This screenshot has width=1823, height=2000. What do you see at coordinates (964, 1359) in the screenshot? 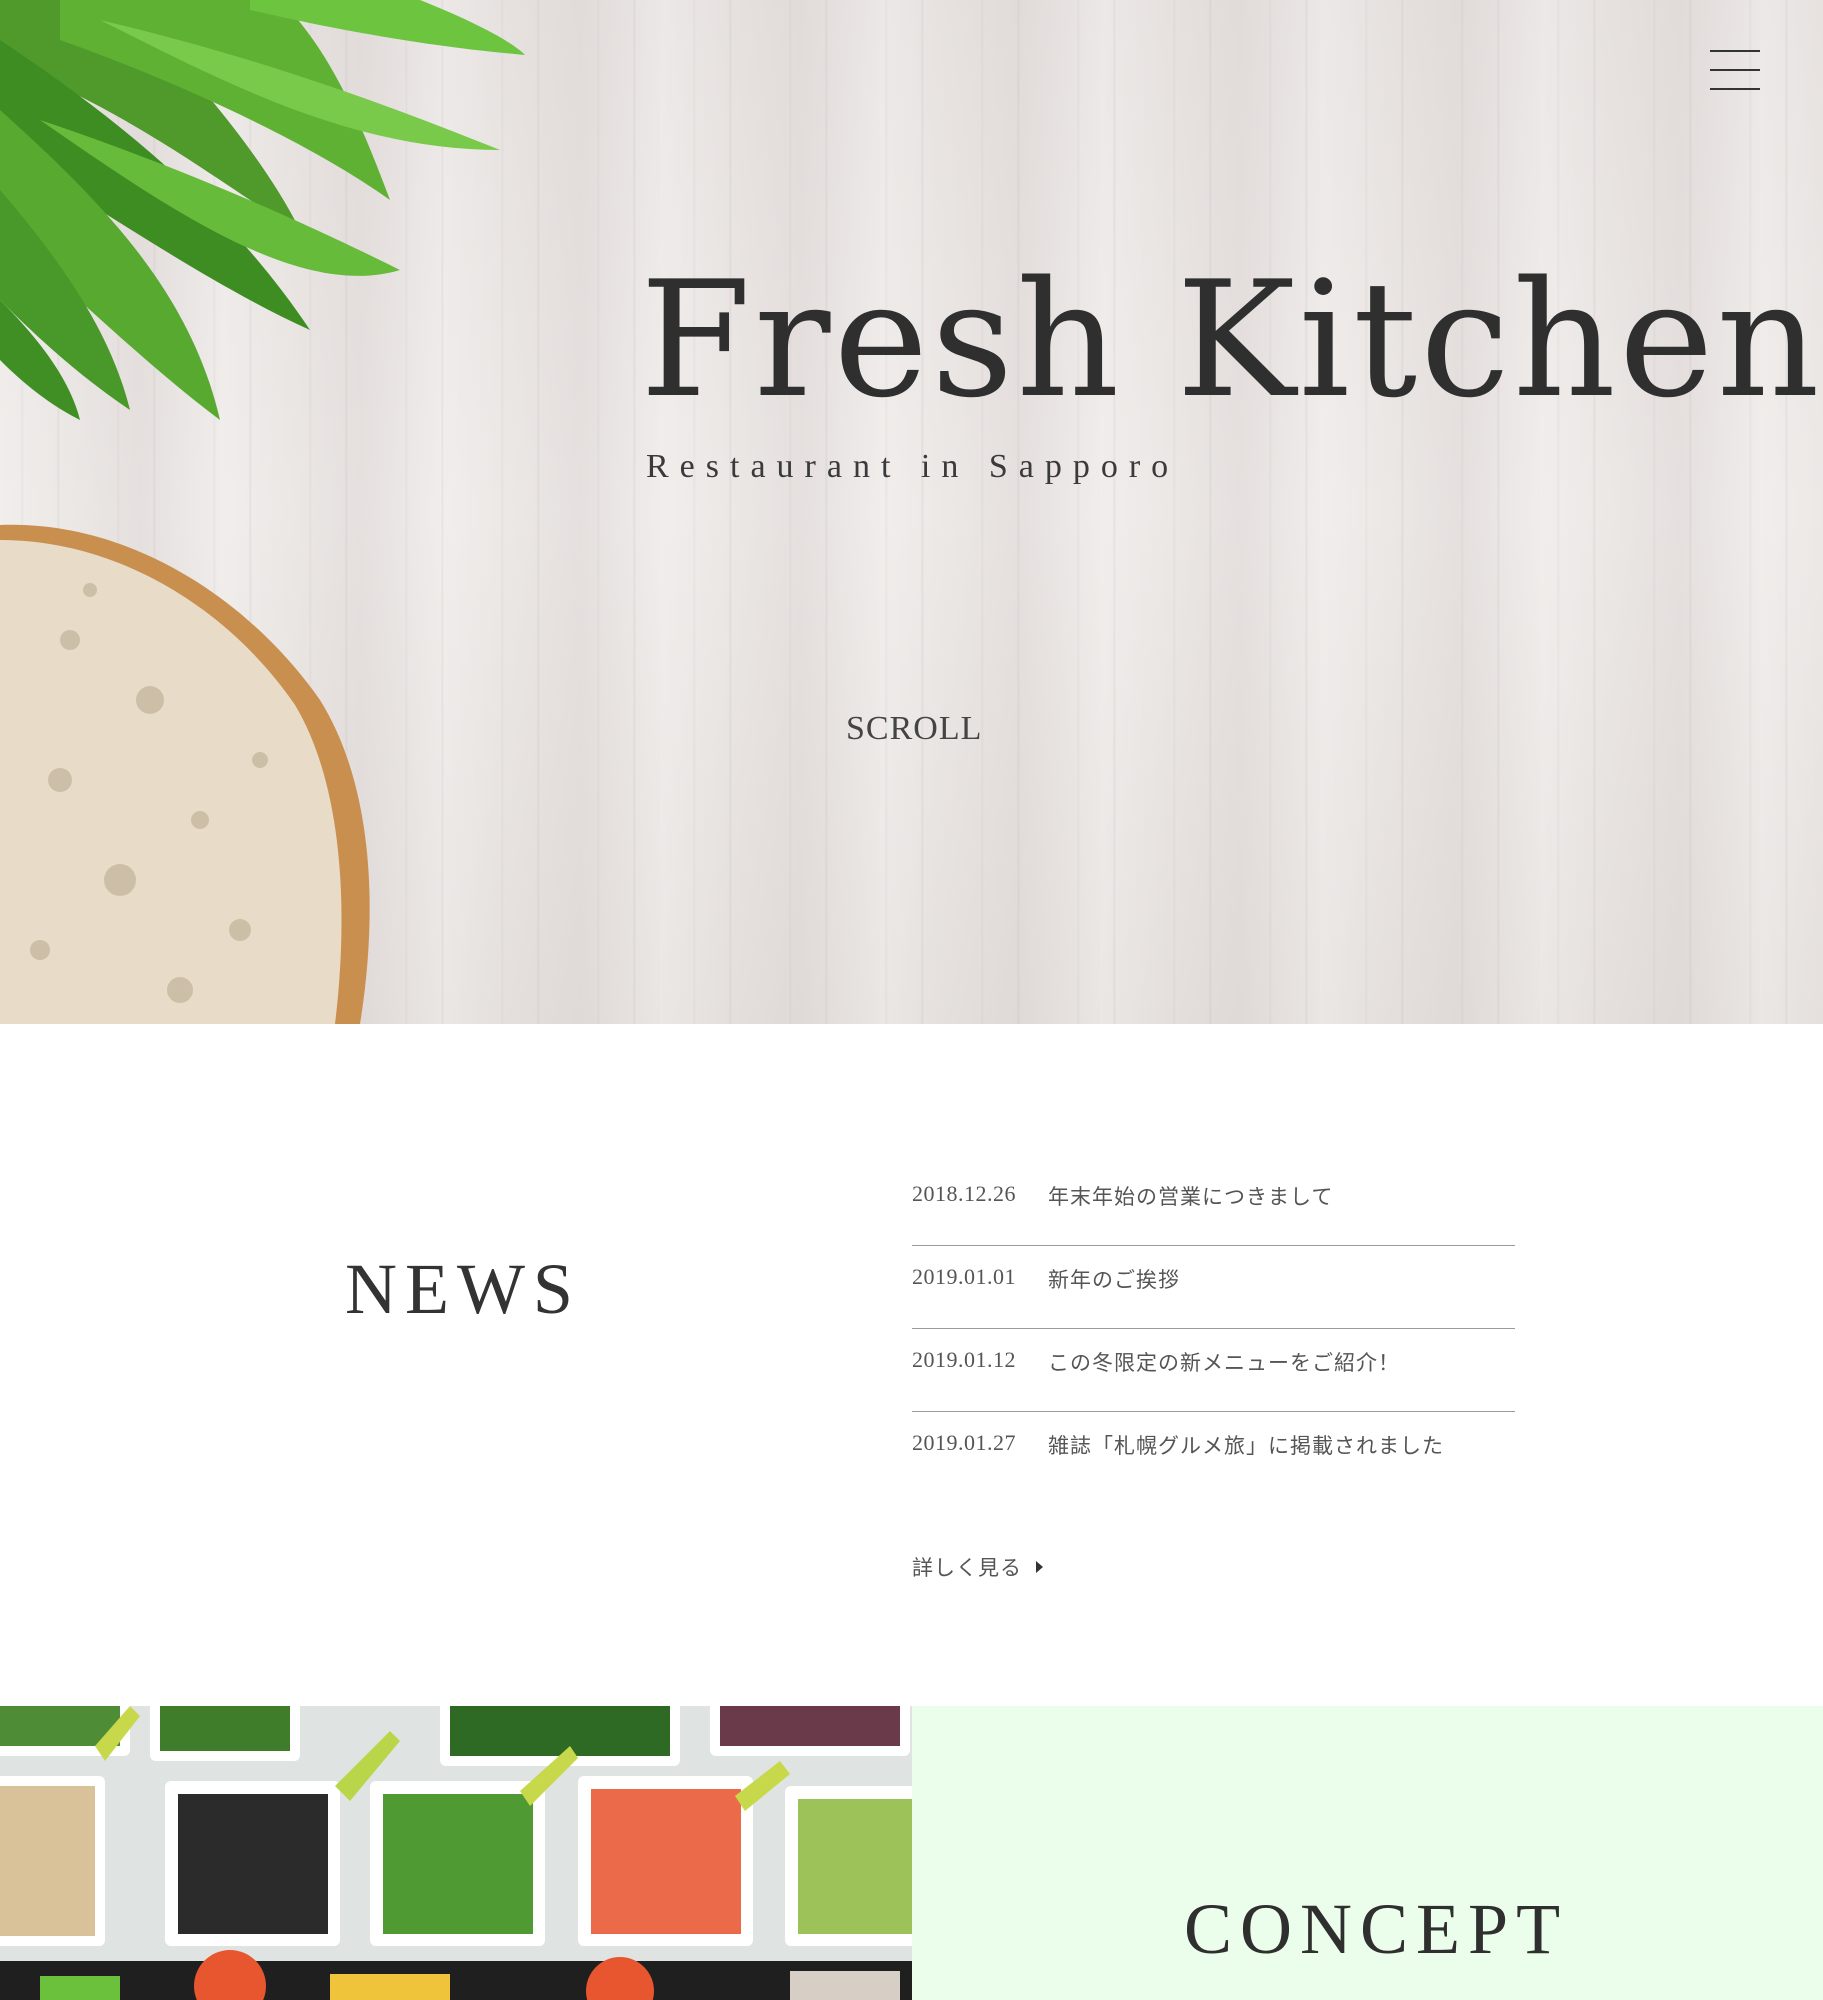
I see `news-date: 2019.01.12` at bounding box center [964, 1359].